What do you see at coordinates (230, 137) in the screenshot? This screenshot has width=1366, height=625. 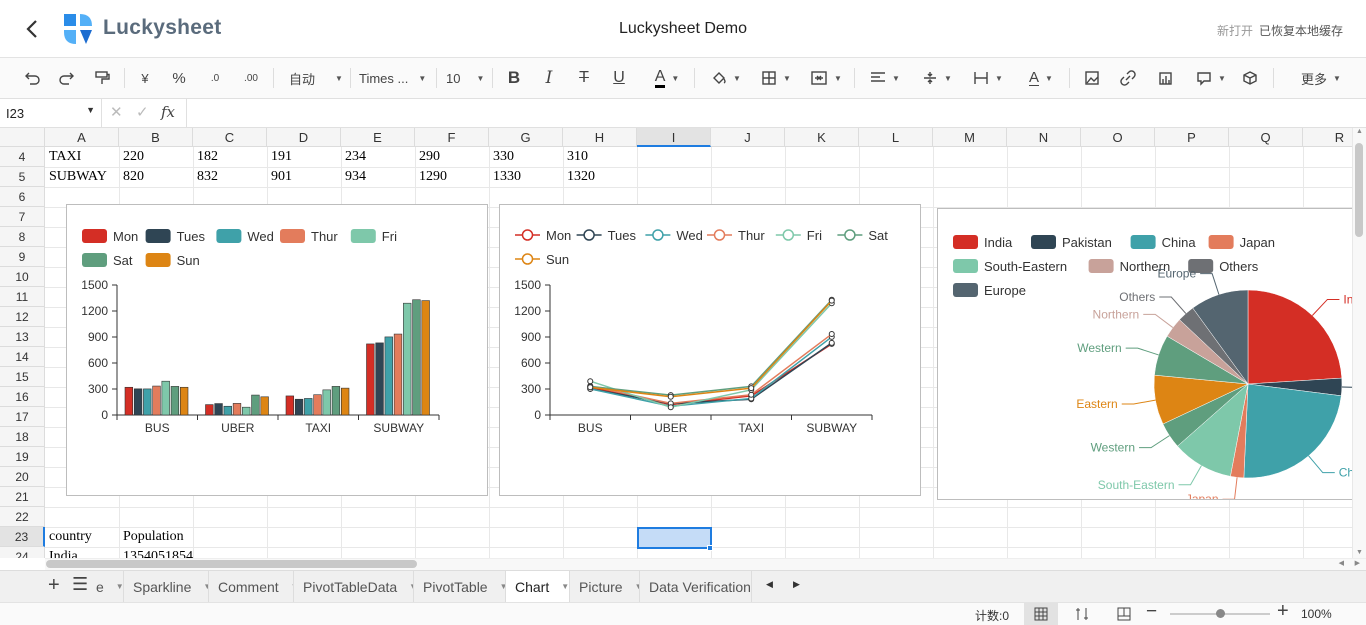 I see `column-header: C` at bounding box center [230, 137].